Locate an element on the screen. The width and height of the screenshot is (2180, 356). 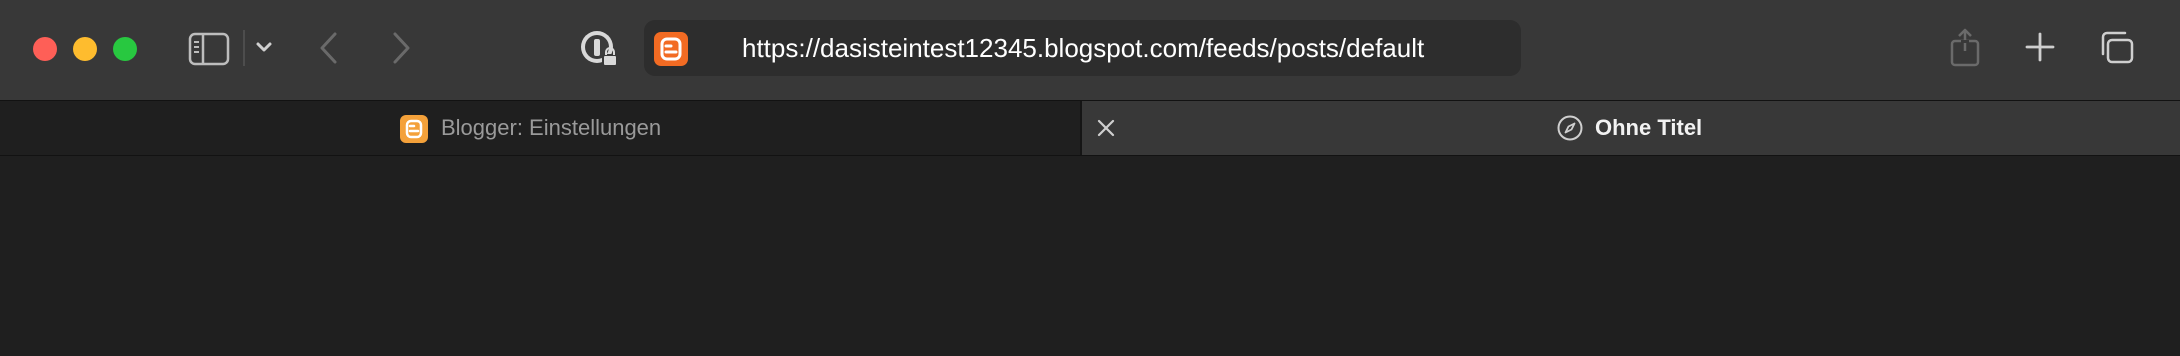
sidebar-icon is located at coordinates (209, 49).